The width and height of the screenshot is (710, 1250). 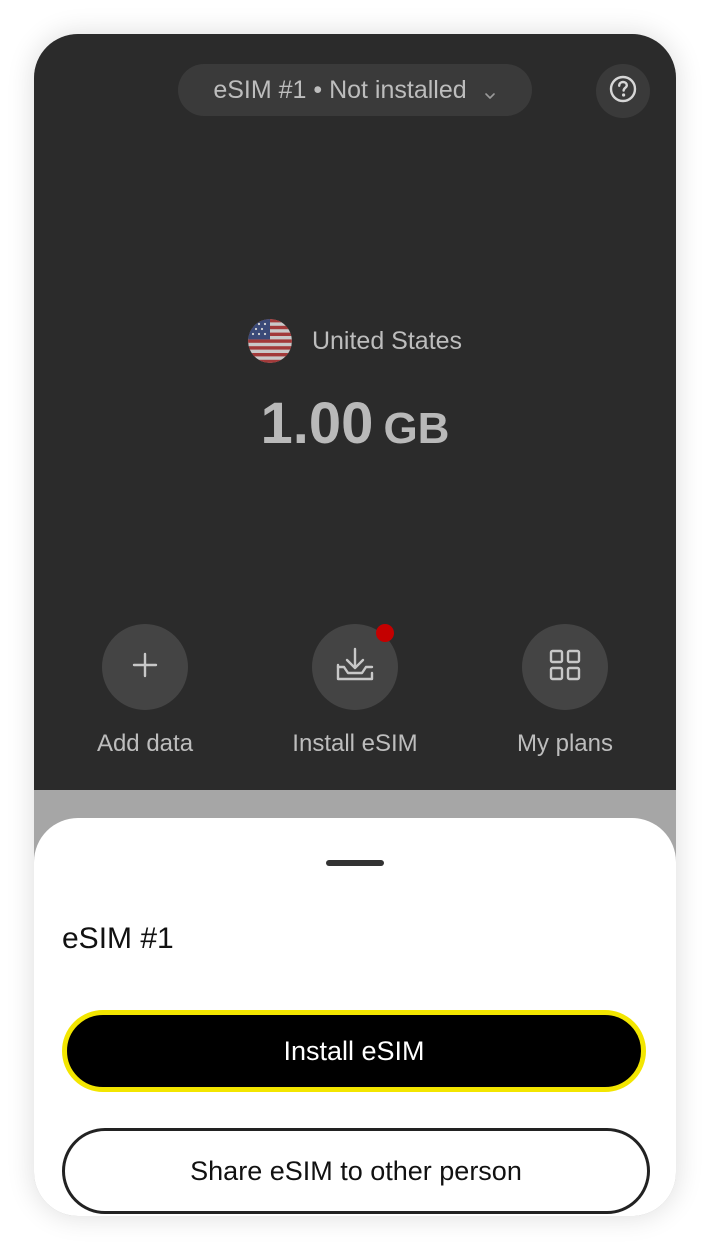 I want to click on my-plans-button: My plans, so click(x=565, y=691).